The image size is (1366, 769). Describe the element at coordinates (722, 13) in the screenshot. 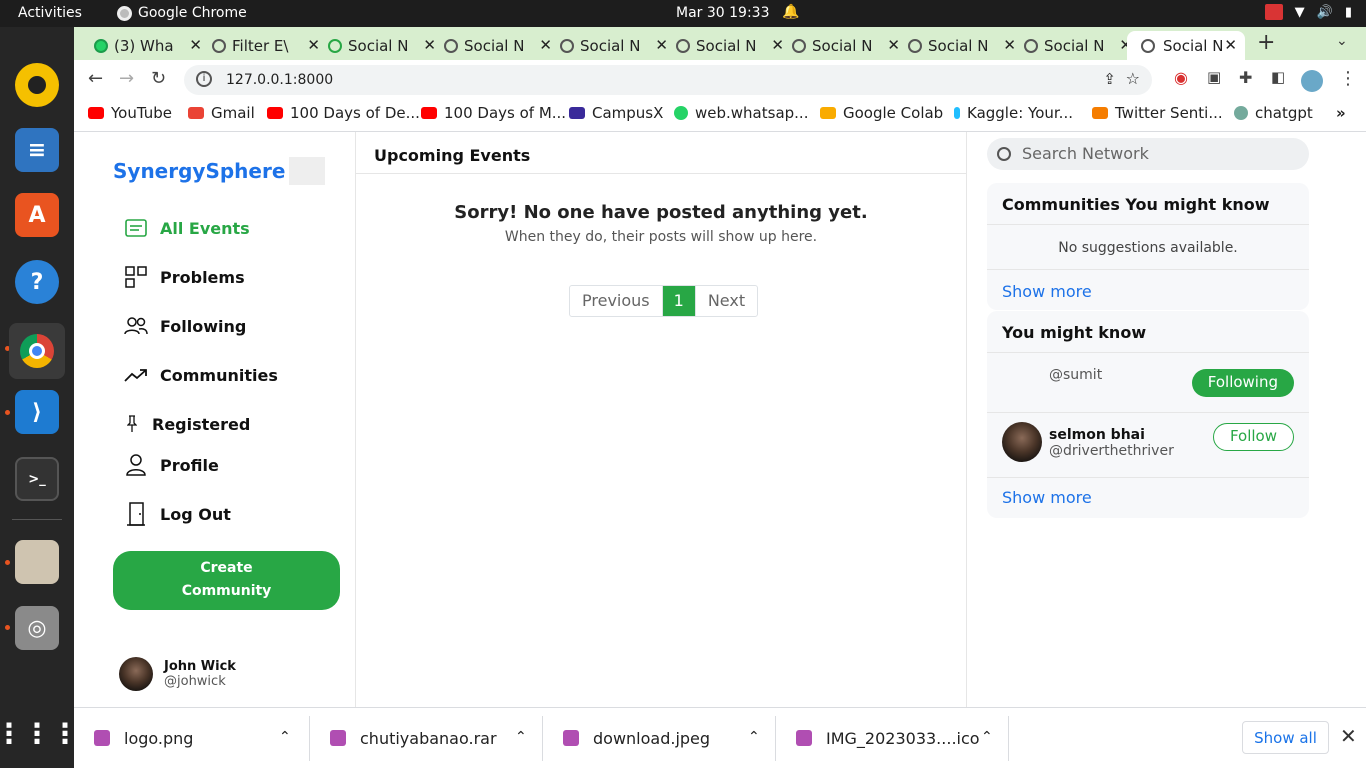

I see `clock: Mar 30 19:33` at that location.